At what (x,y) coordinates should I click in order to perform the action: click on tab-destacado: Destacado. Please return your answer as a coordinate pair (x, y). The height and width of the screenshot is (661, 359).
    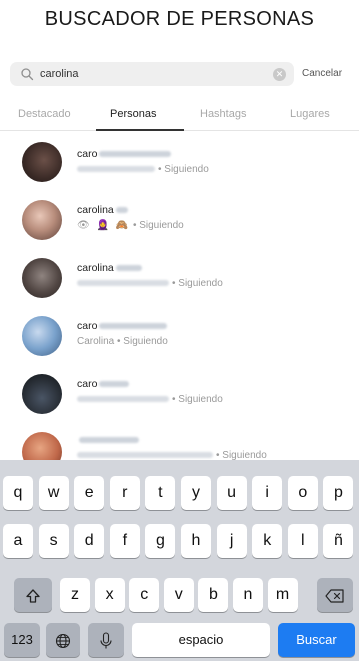
    Looking at the image, I should click on (44, 114).